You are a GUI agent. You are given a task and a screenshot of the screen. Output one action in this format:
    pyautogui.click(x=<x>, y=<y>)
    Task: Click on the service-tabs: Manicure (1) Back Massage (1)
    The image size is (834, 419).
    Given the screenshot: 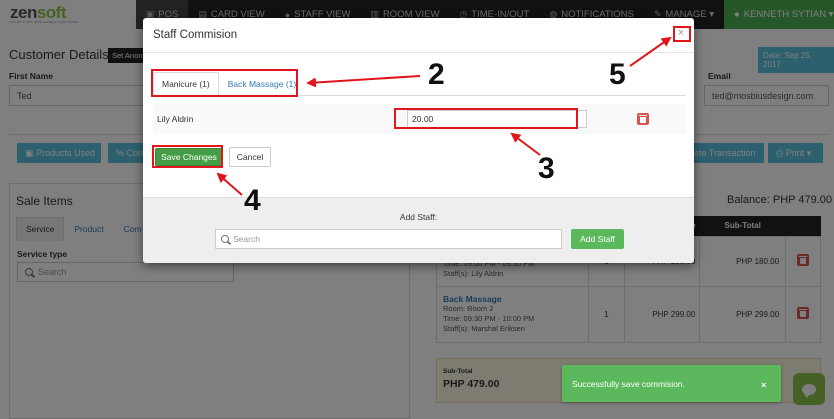 What is the action you would take?
    pyautogui.click(x=419, y=84)
    